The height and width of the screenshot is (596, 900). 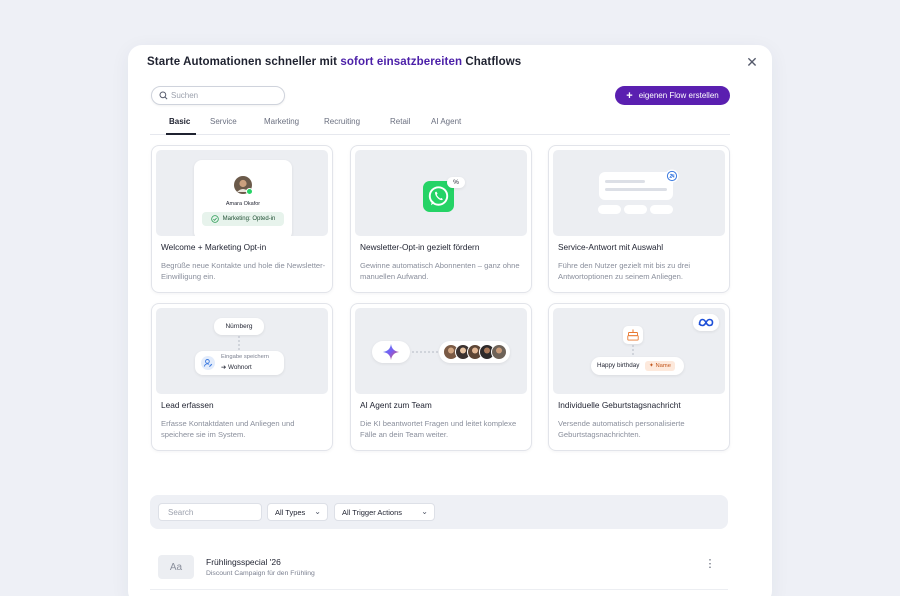 What do you see at coordinates (214, 219) in the screenshot?
I see `check-circle-icon` at bounding box center [214, 219].